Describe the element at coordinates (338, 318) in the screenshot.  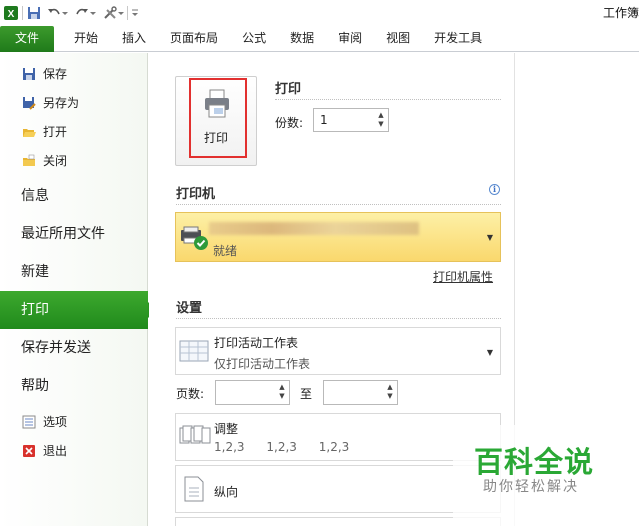
I see `settings-section-divider` at that location.